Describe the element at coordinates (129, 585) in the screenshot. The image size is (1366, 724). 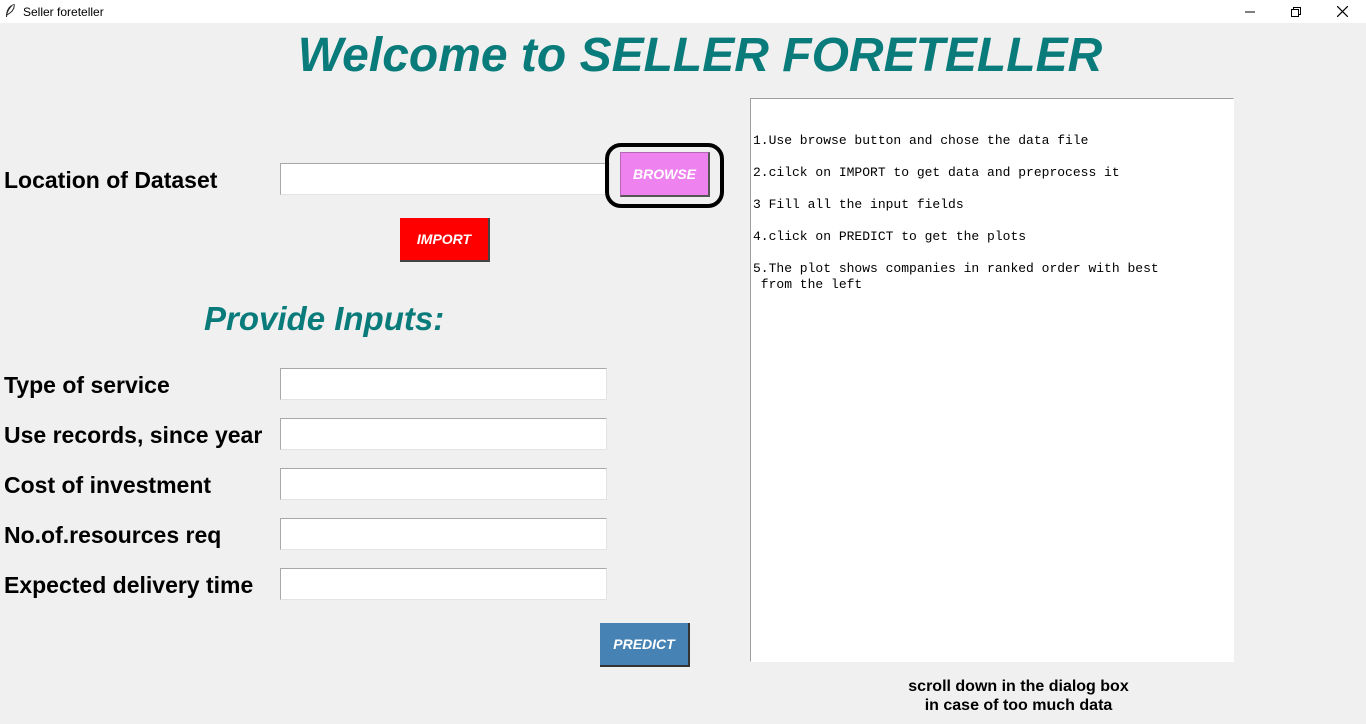
I see `delivery-time-label: Expected delivery time` at that location.